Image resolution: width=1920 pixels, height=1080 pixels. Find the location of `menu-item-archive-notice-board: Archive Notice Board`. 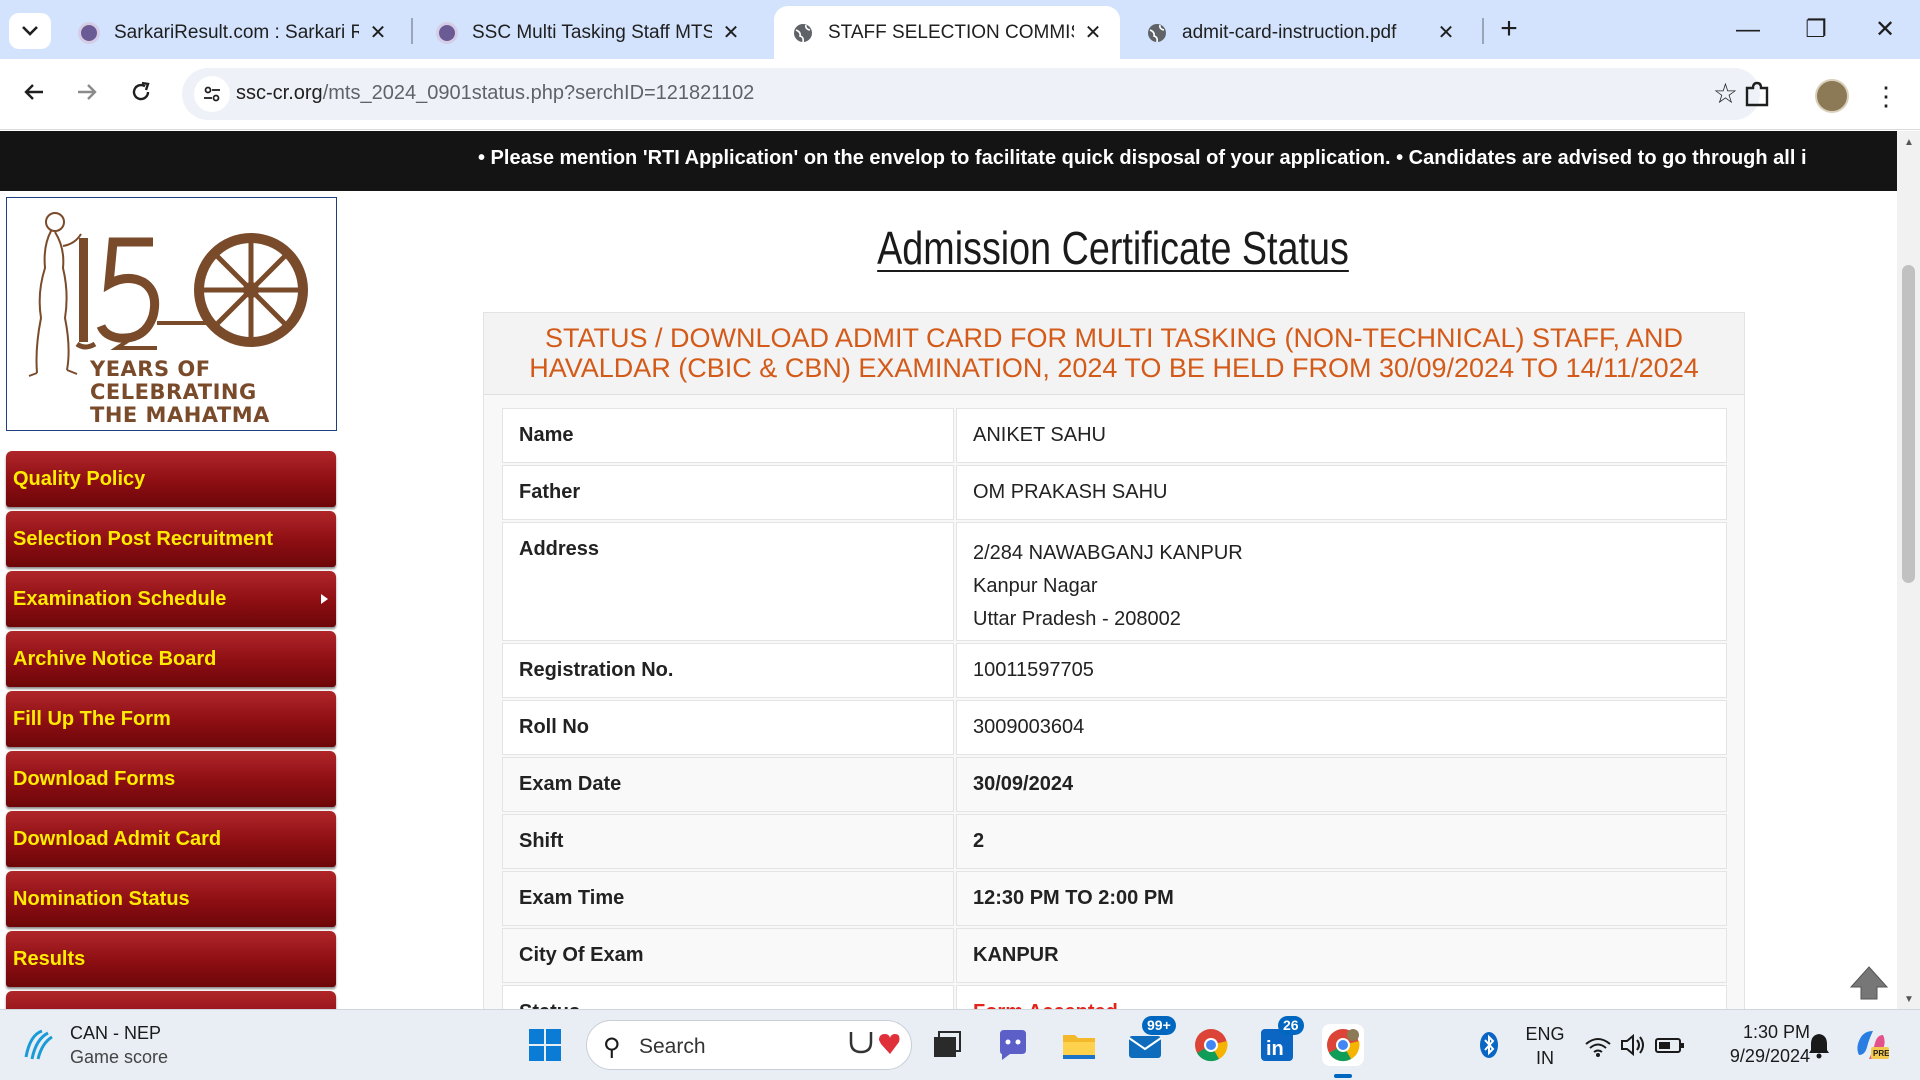

menu-item-archive-notice-board: Archive Notice Board is located at coordinates (171, 659).